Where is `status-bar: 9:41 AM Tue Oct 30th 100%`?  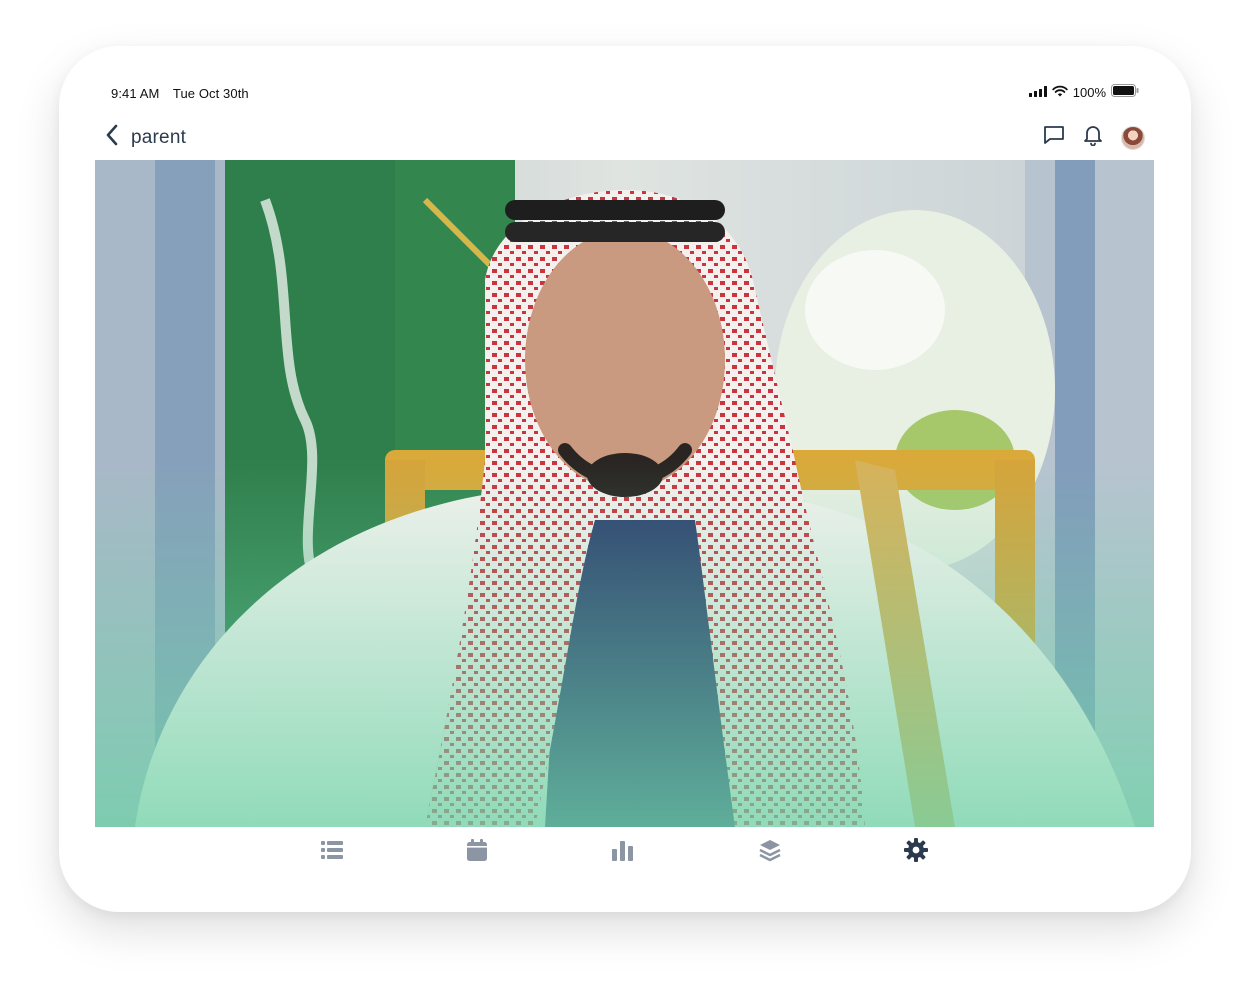
status-bar: 9:41 AM Tue Oct 30th 100% is located at coordinates (625, 73).